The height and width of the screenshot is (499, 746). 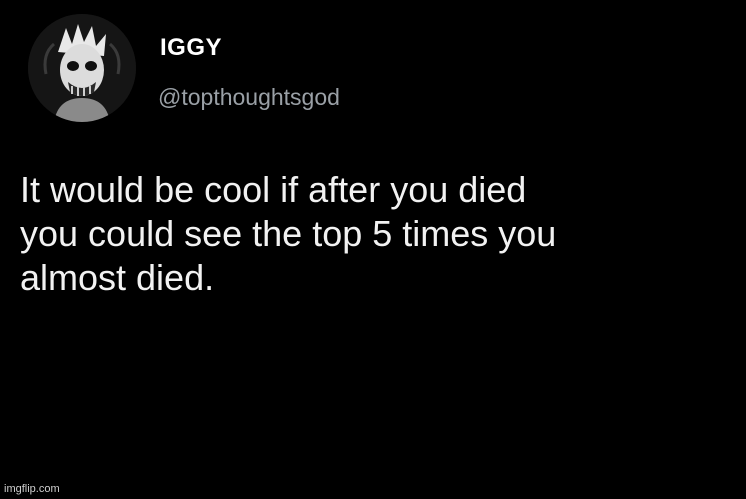 I want to click on tweet-text-line: almost died., so click(x=117, y=277).